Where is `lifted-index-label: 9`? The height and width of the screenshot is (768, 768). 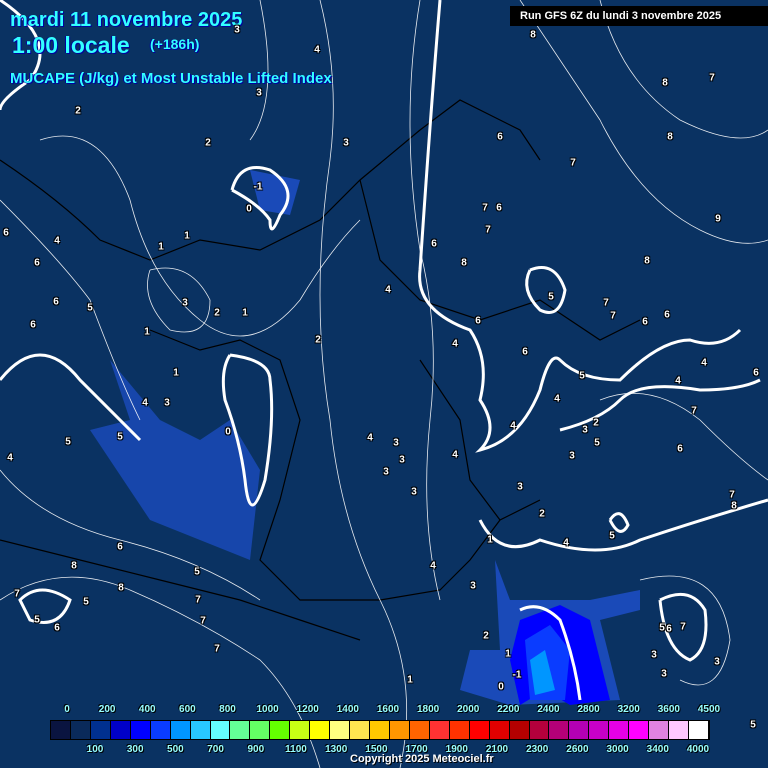
lifted-index-label: 9 is located at coordinates (718, 219).